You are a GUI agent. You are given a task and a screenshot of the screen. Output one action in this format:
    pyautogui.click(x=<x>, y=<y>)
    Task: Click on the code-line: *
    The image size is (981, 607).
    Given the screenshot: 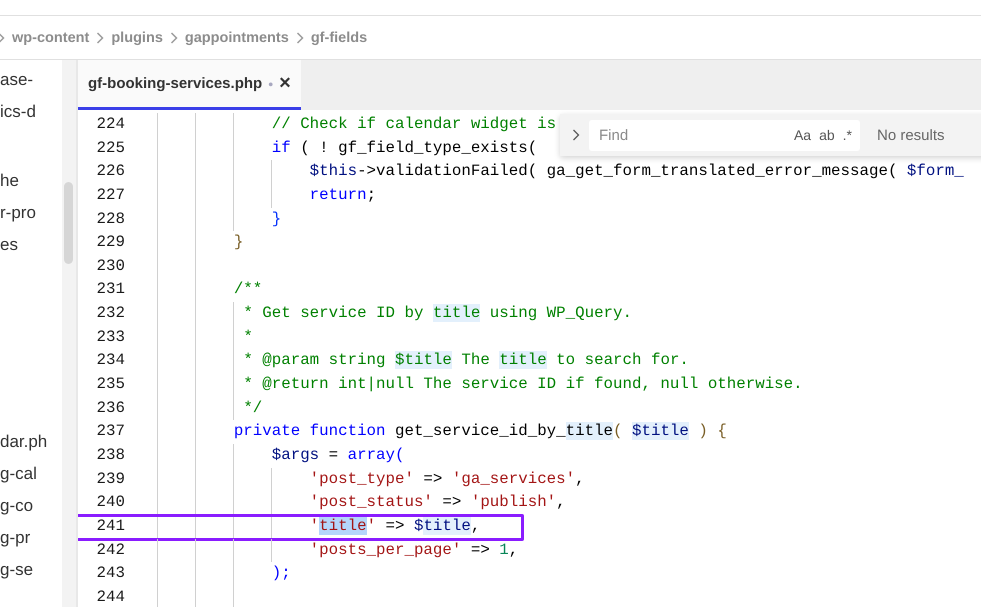 What is the action you would take?
    pyautogui.click(x=247, y=337)
    